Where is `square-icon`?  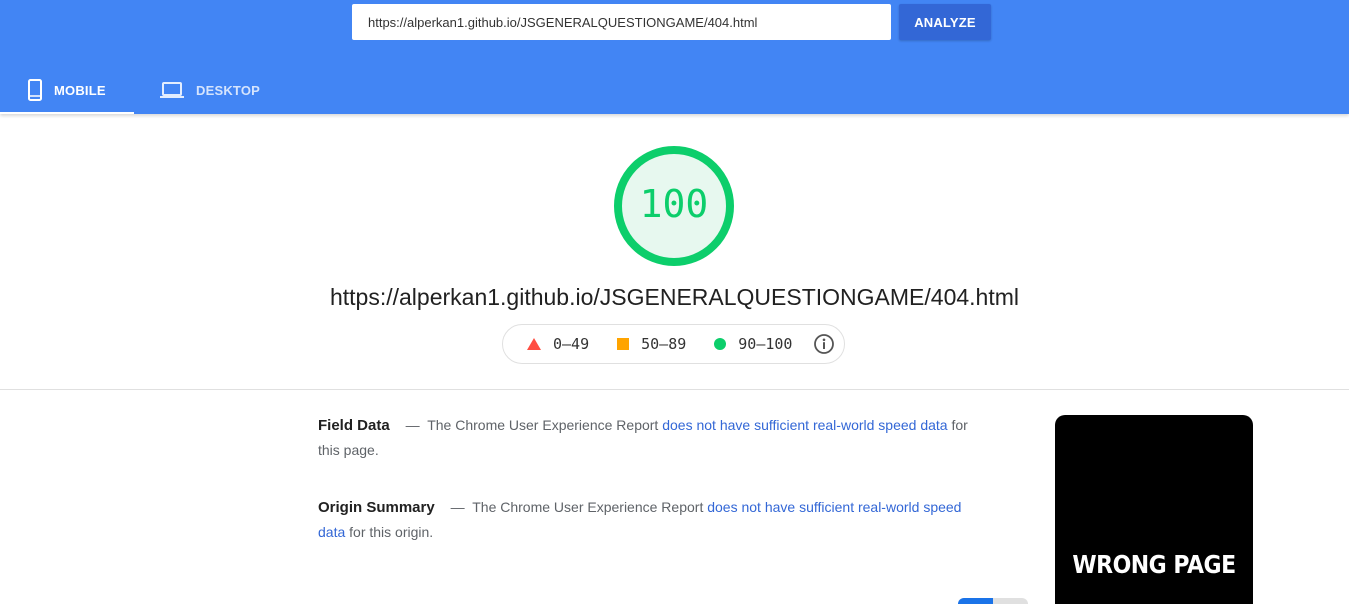
square-icon is located at coordinates (623, 344).